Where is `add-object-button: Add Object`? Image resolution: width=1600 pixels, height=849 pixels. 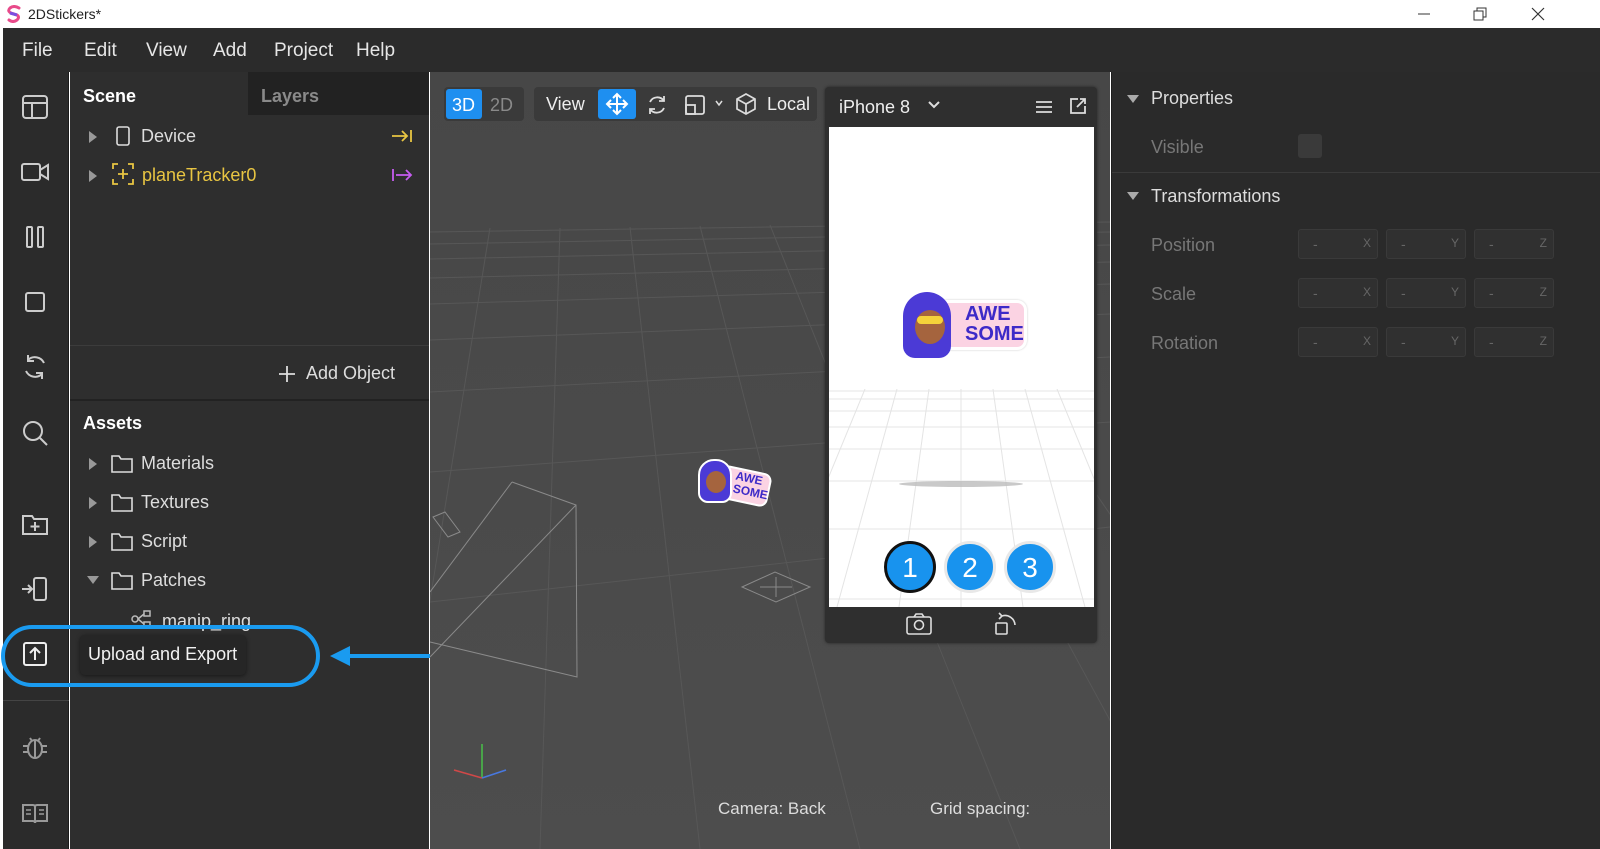
add-object-button: Add Object is located at coordinates (345, 375).